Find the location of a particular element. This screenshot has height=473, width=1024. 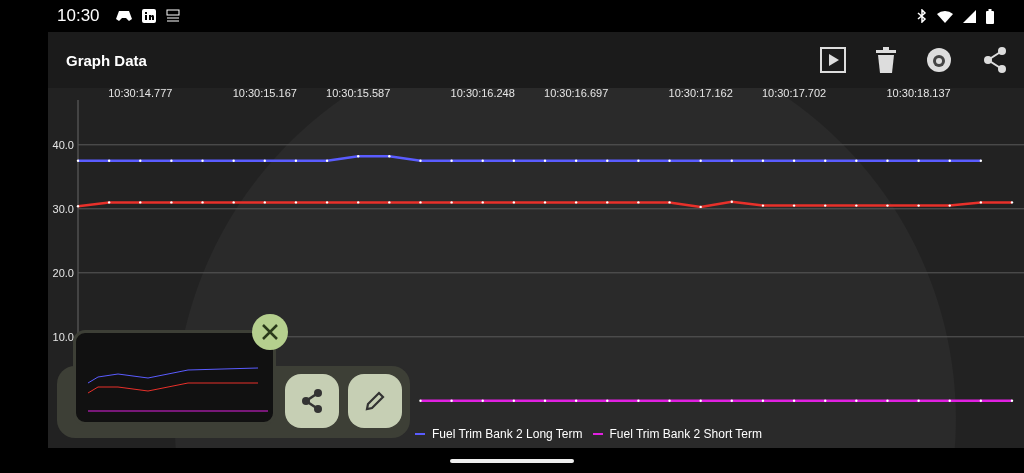

legend-label: Fuel Trim Bank 2 Long Term is located at coordinates (507, 434).